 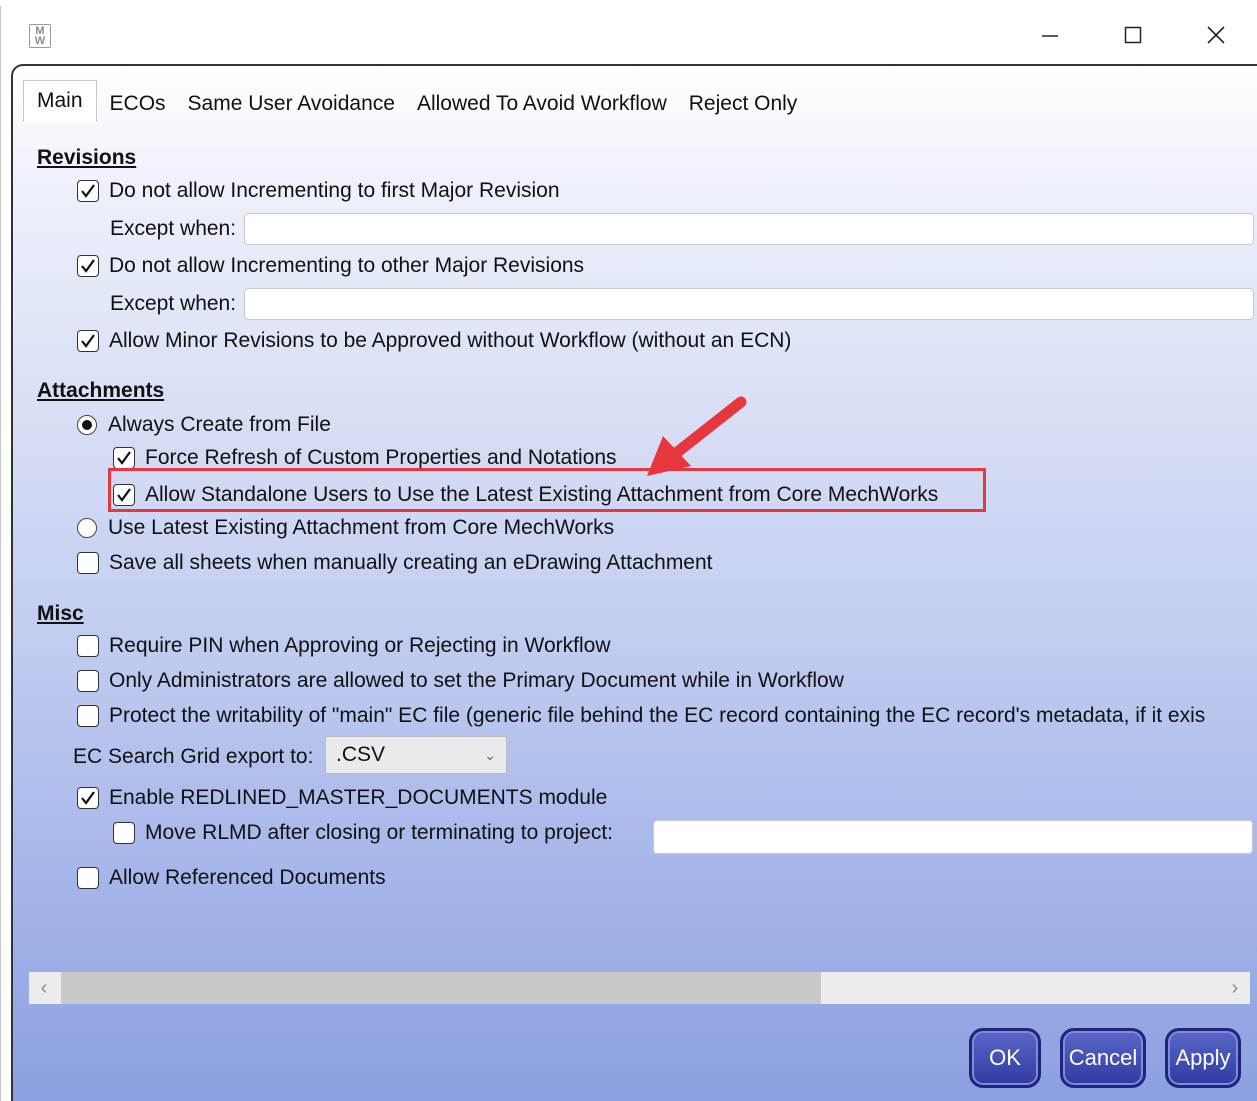 I want to click on tab-allowed-to-avoid-workflow: Allowed To Avoid Workflow, so click(x=542, y=104).